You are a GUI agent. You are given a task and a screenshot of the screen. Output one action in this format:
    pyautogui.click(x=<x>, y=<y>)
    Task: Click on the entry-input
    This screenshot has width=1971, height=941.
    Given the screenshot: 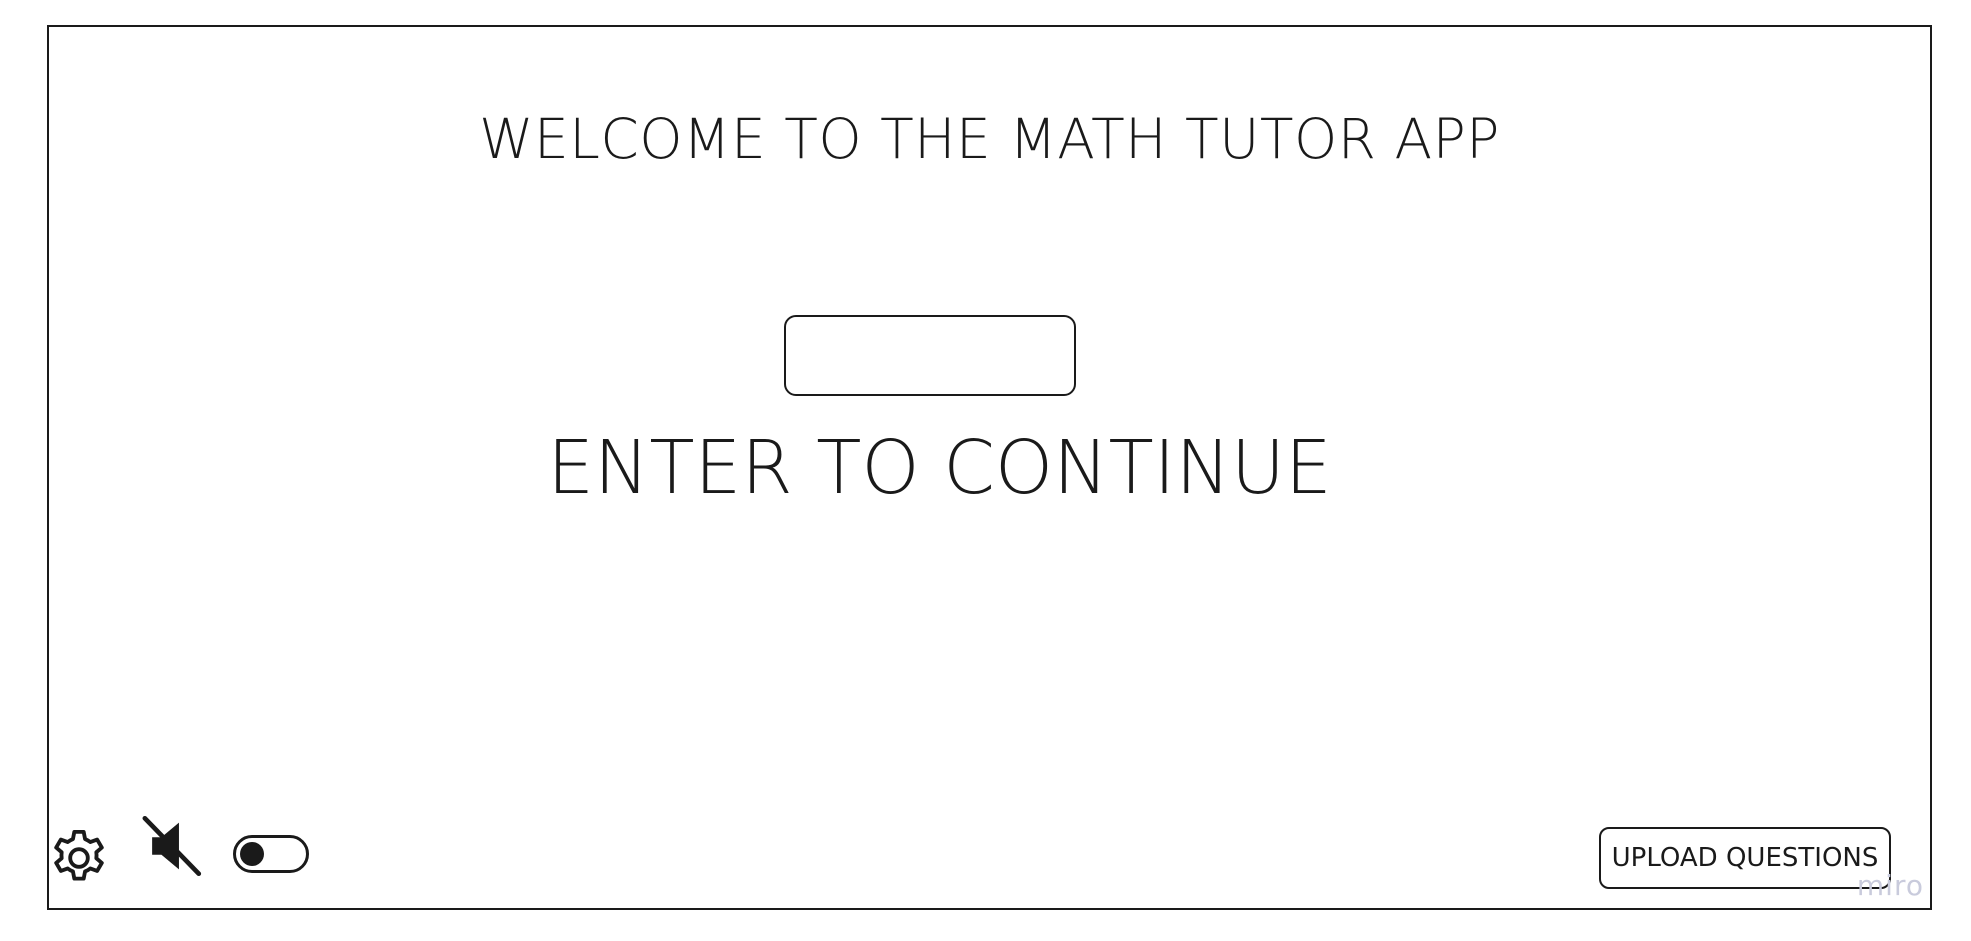 What is the action you would take?
    pyautogui.click(x=930, y=355)
    